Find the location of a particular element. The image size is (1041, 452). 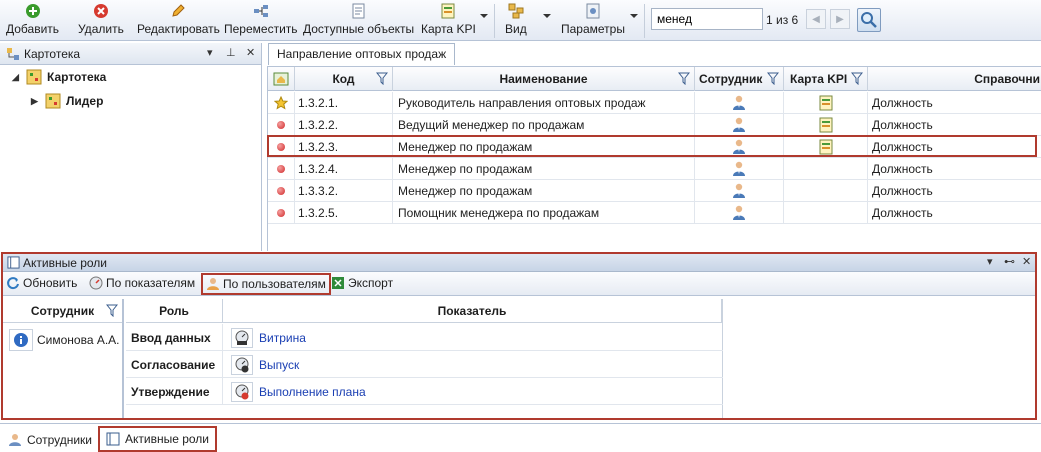

table-row: 1.3.2.3. Менеджер по продажам Должность is located at coordinates (654, 147).